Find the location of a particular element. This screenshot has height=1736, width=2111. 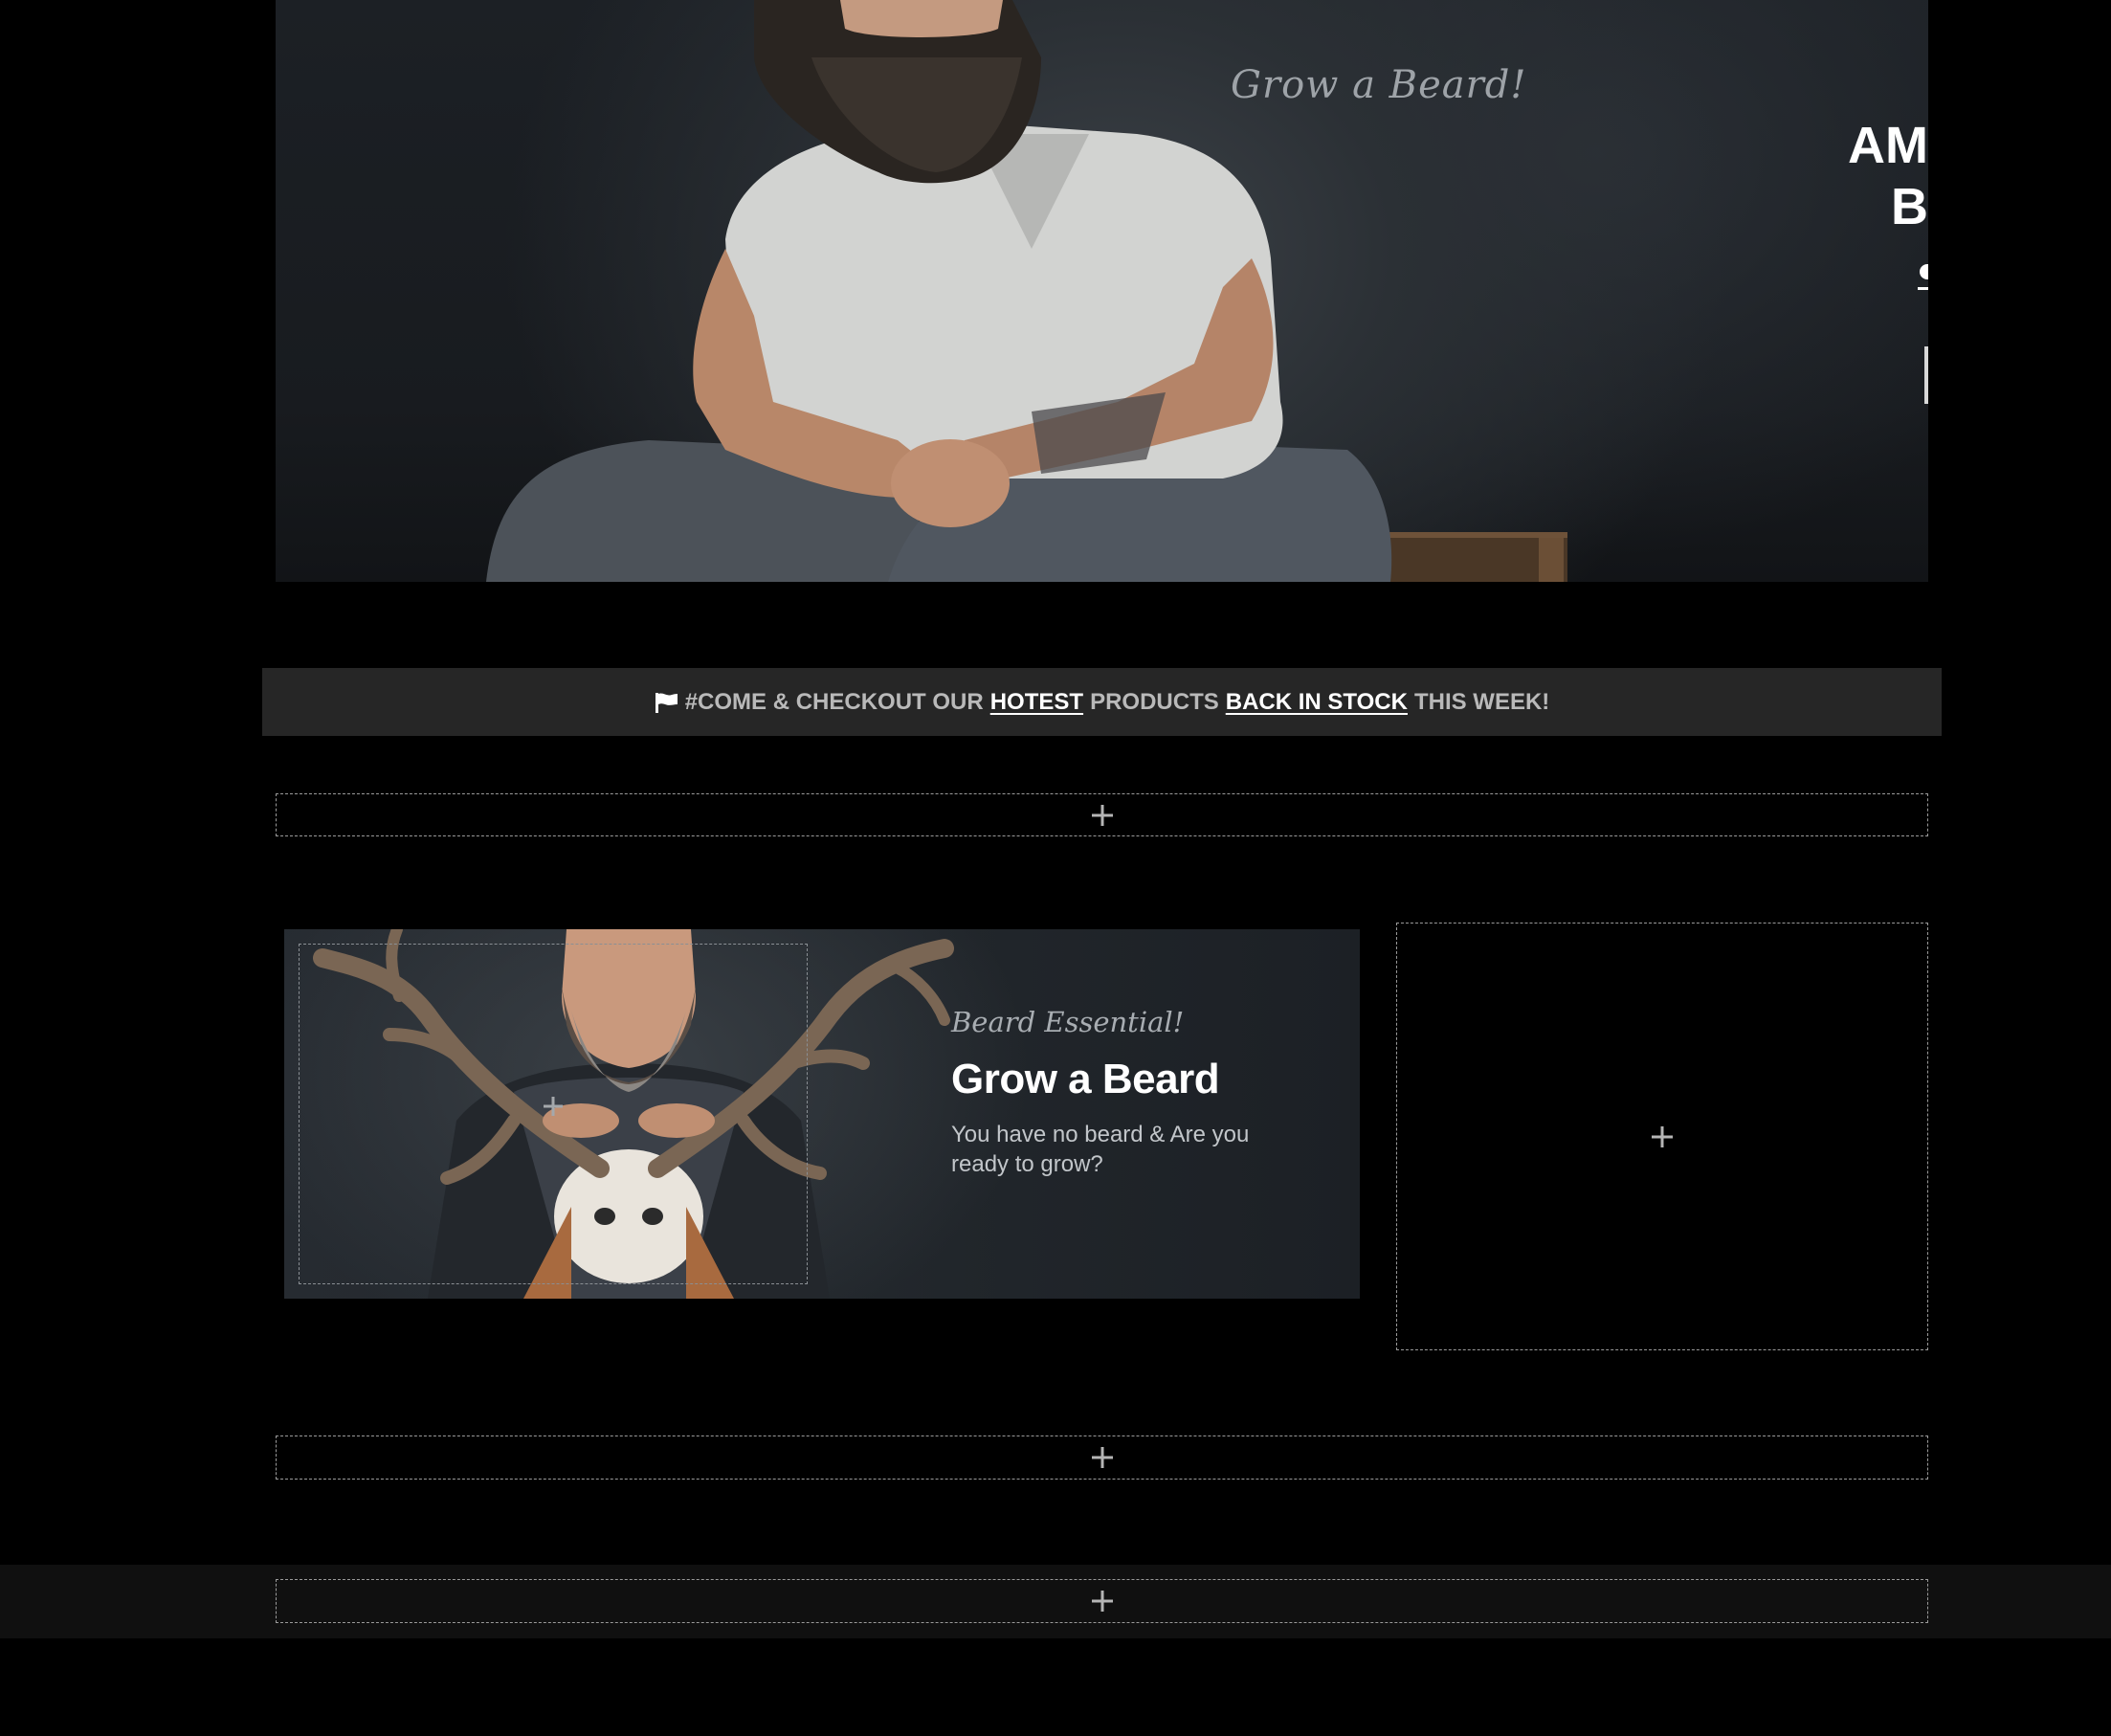

add-footer-block is located at coordinates (1102, 1601).